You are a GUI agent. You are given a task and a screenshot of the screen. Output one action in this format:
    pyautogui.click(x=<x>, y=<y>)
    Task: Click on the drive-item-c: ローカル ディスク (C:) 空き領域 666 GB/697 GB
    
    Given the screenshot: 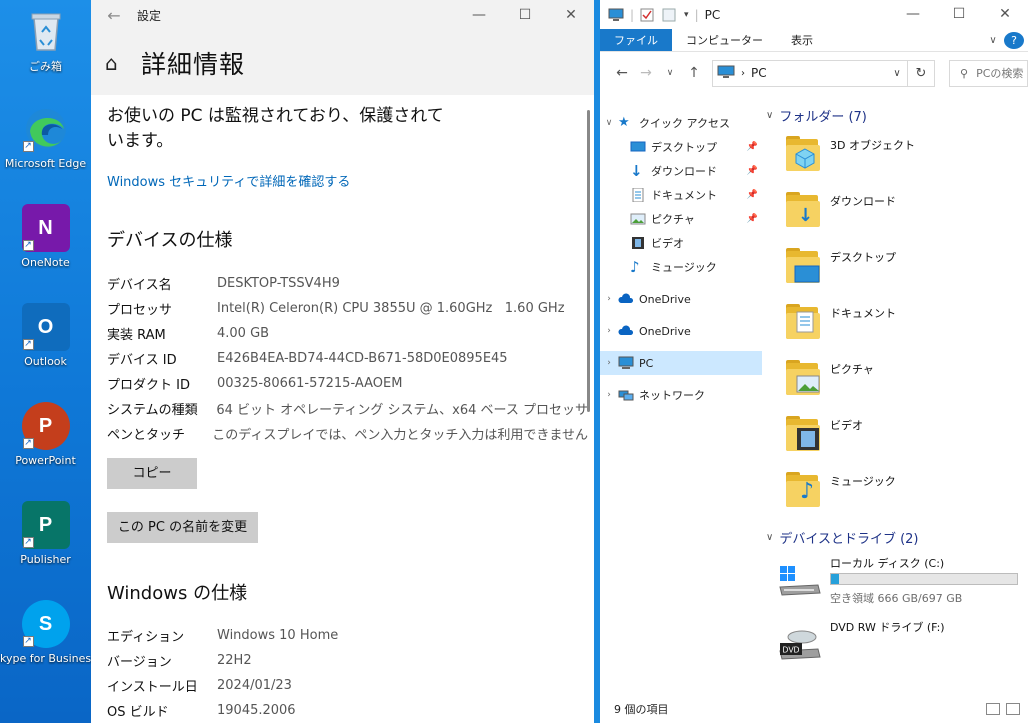 What is the action you would take?
    pyautogui.click(x=895, y=583)
    